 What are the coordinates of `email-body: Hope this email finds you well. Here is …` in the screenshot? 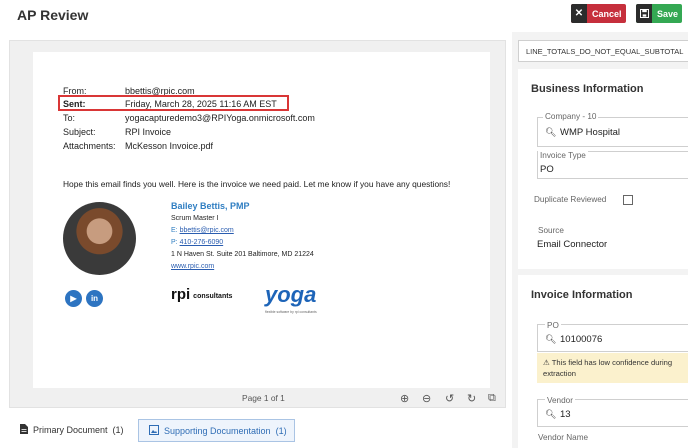 It's located at (257, 184).